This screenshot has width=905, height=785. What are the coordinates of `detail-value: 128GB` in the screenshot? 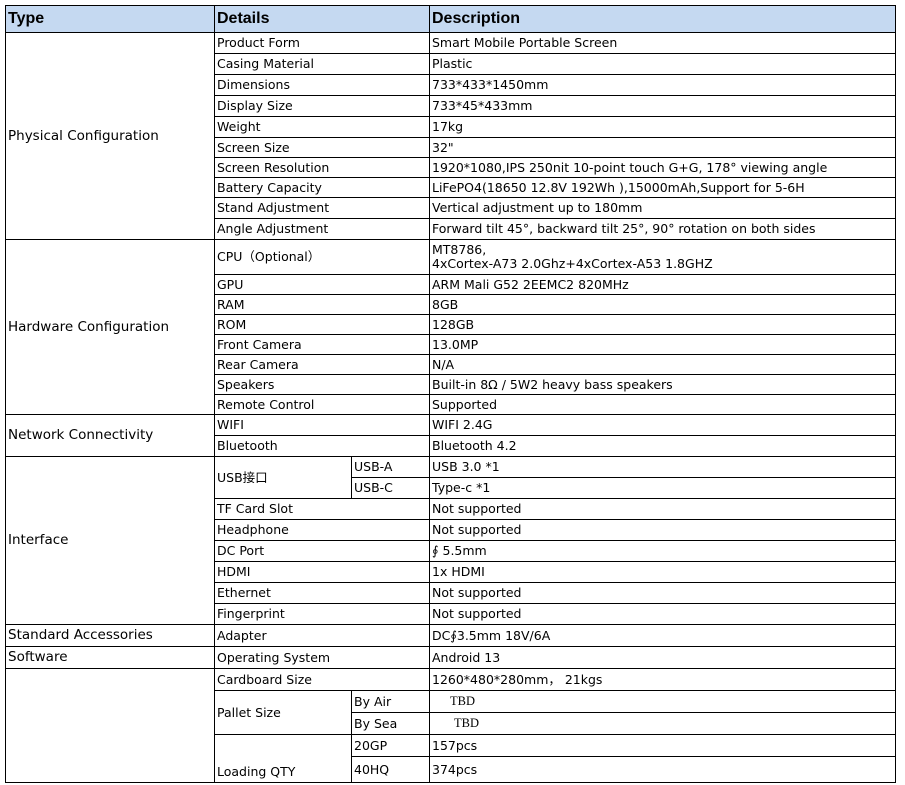 It's located at (662, 324).